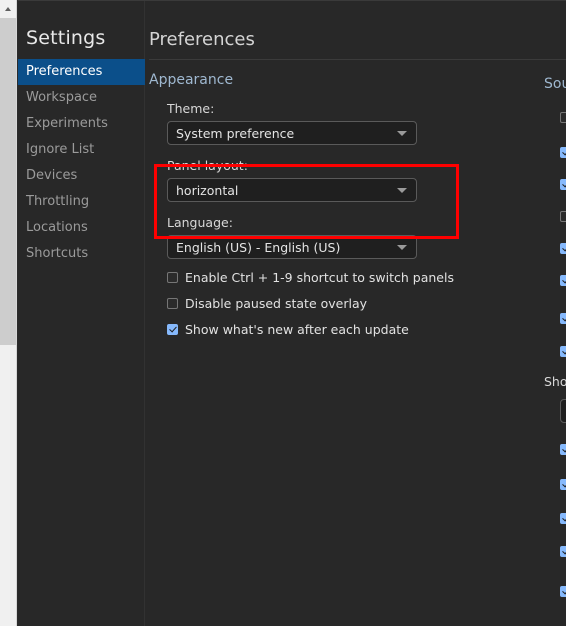  Describe the element at coordinates (81, 124) in the screenshot. I see `sidebar-item-experiments: Experiments` at that location.